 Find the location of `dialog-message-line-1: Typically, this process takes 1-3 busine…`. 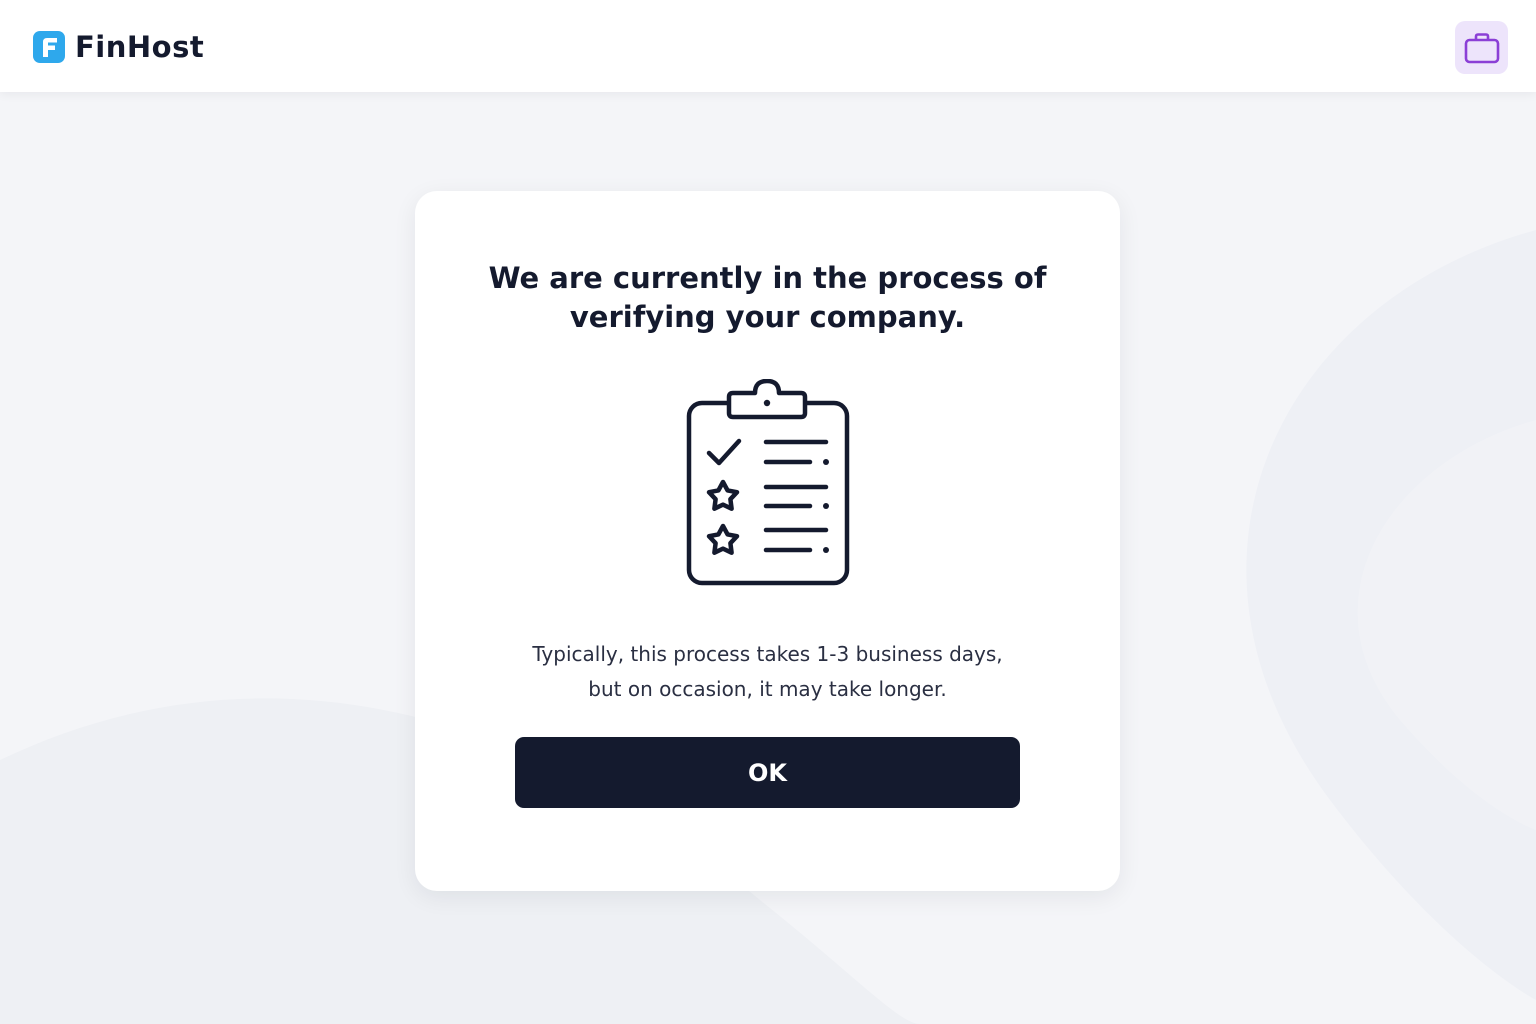

dialog-message-line-1: Typically, this process takes 1-3 busine… is located at coordinates (767, 654).